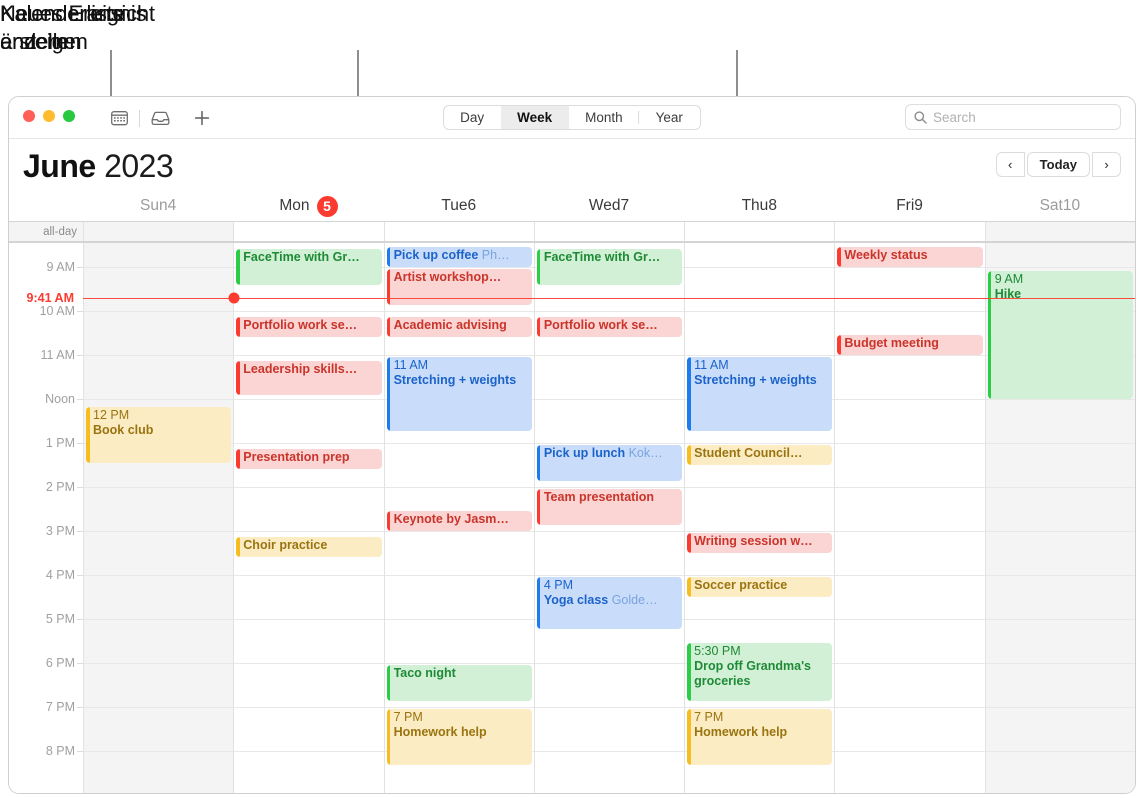 This screenshot has height=798, width=1144. What do you see at coordinates (1060, 206) in the screenshot?
I see `day-header-sat: Sat 10` at bounding box center [1060, 206].